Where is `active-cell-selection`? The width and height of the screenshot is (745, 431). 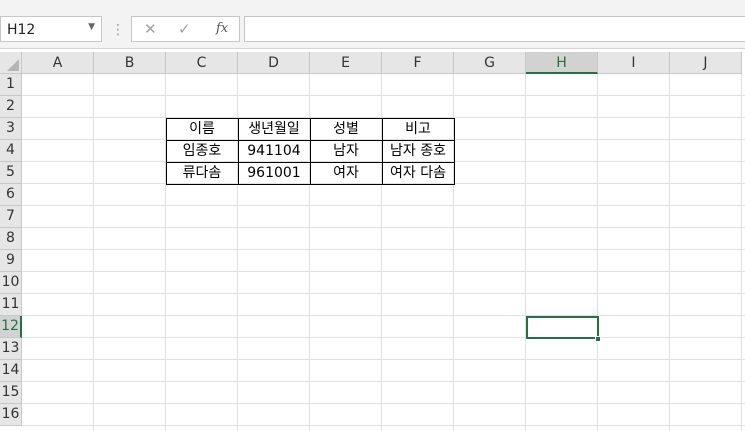
active-cell-selection is located at coordinates (562, 327).